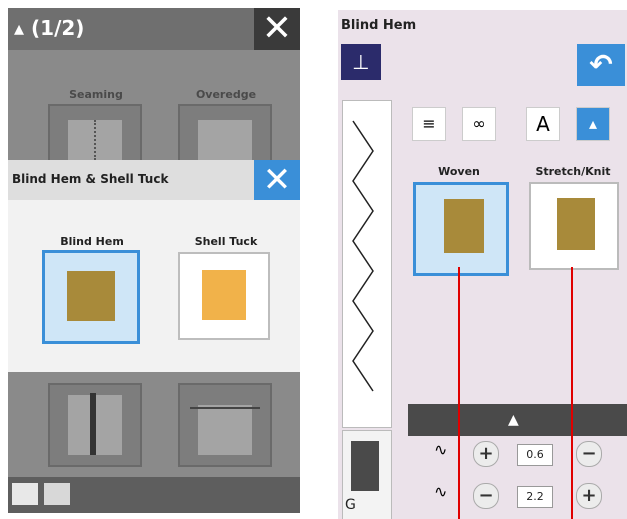 The width and height of the screenshot is (627, 519). I want to click on presser-foot-indicator: G, so click(367, 474).